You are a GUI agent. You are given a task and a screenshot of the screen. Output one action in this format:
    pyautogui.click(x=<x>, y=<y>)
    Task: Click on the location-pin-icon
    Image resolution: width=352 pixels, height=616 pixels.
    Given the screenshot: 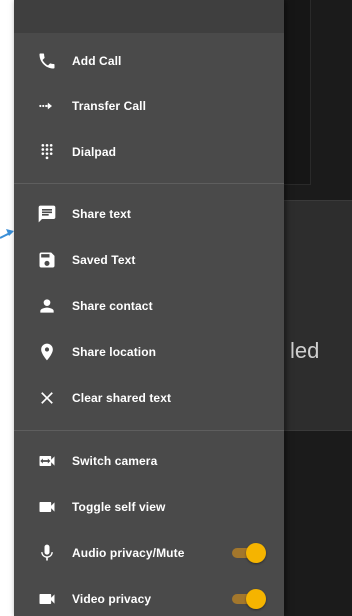 What is the action you would take?
    pyautogui.click(x=47, y=352)
    